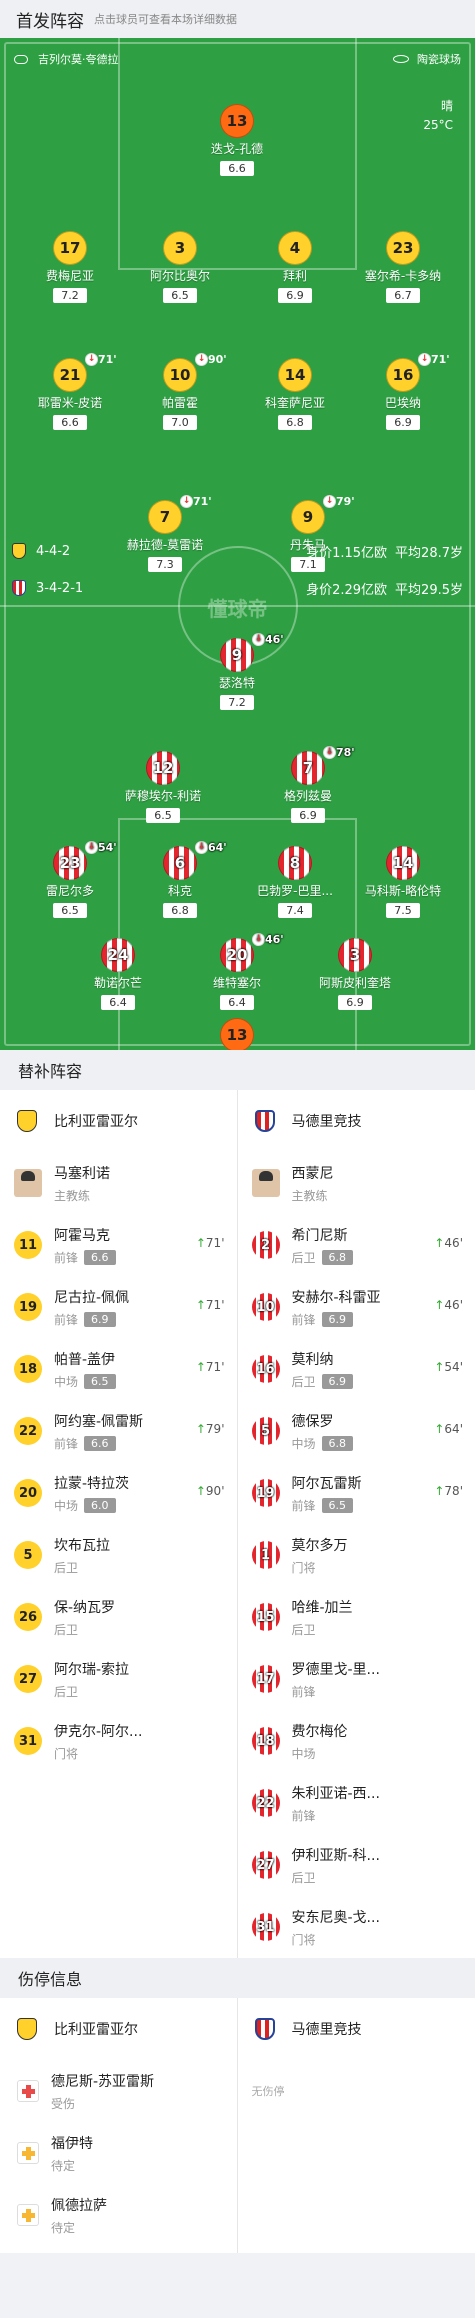 Image resolution: width=475 pixels, height=2318 pixels. Describe the element at coordinates (100, 1257) in the screenshot. I see `sub-player-rating: 6.6` at that location.